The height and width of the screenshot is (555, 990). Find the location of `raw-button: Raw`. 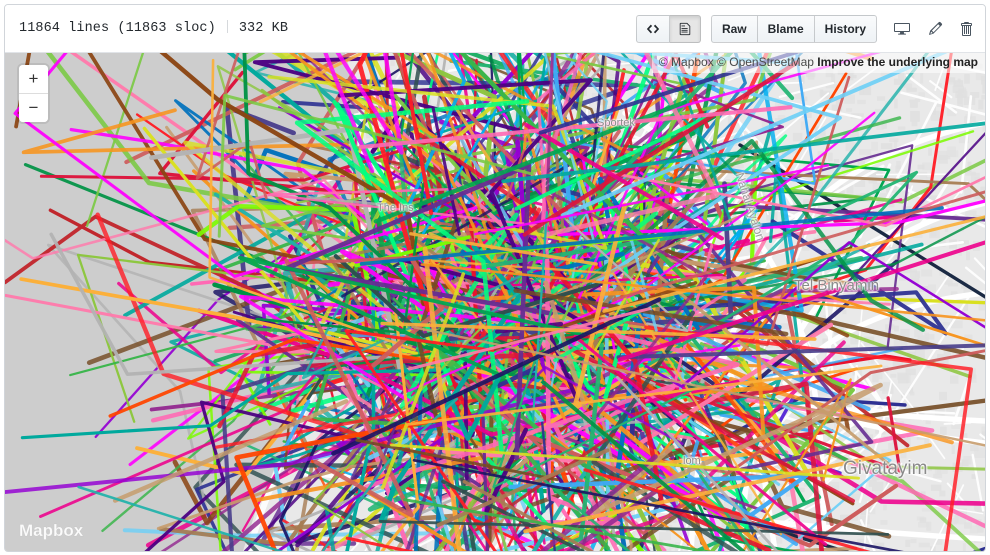

raw-button: Raw is located at coordinates (734, 29).